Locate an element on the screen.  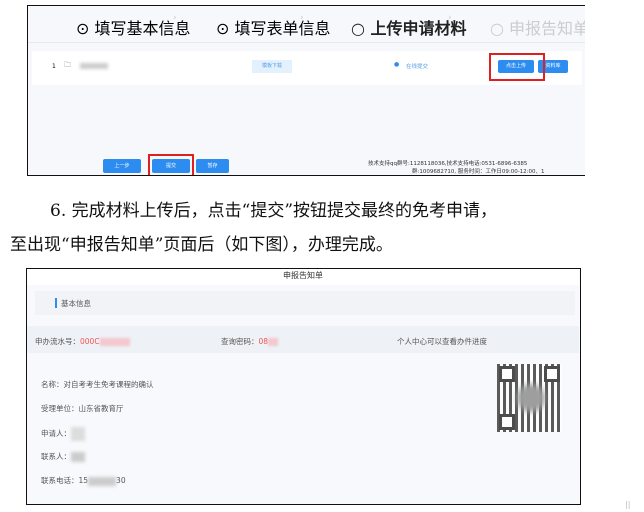
phone-end: 30 is located at coordinates (121, 480).